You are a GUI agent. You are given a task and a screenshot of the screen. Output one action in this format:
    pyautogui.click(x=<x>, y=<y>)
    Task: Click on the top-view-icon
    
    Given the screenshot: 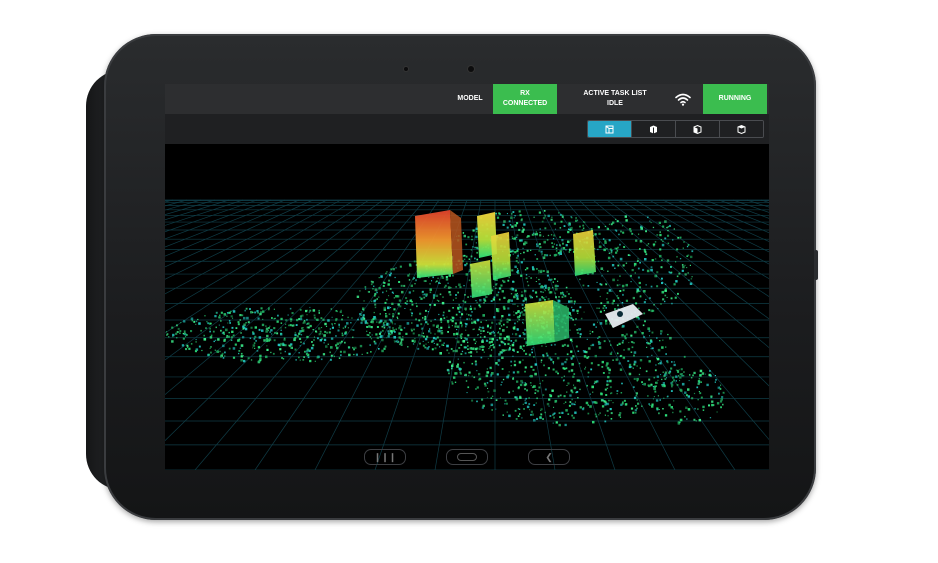 What is the action you would take?
    pyautogui.click(x=741, y=129)
    